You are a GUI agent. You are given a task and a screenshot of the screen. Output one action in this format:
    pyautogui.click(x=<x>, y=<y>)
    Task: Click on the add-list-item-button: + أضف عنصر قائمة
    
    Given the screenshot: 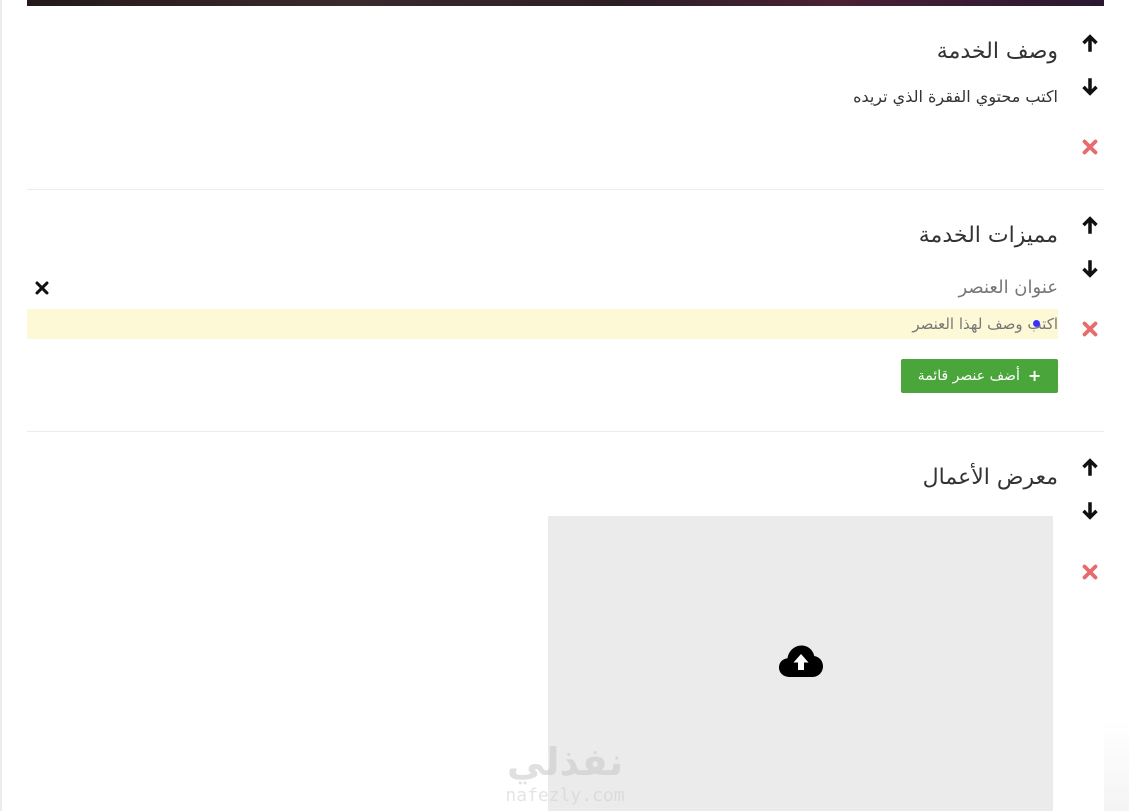 What is the action you would take?
    pyautogui.click(x=979, y=376)
    